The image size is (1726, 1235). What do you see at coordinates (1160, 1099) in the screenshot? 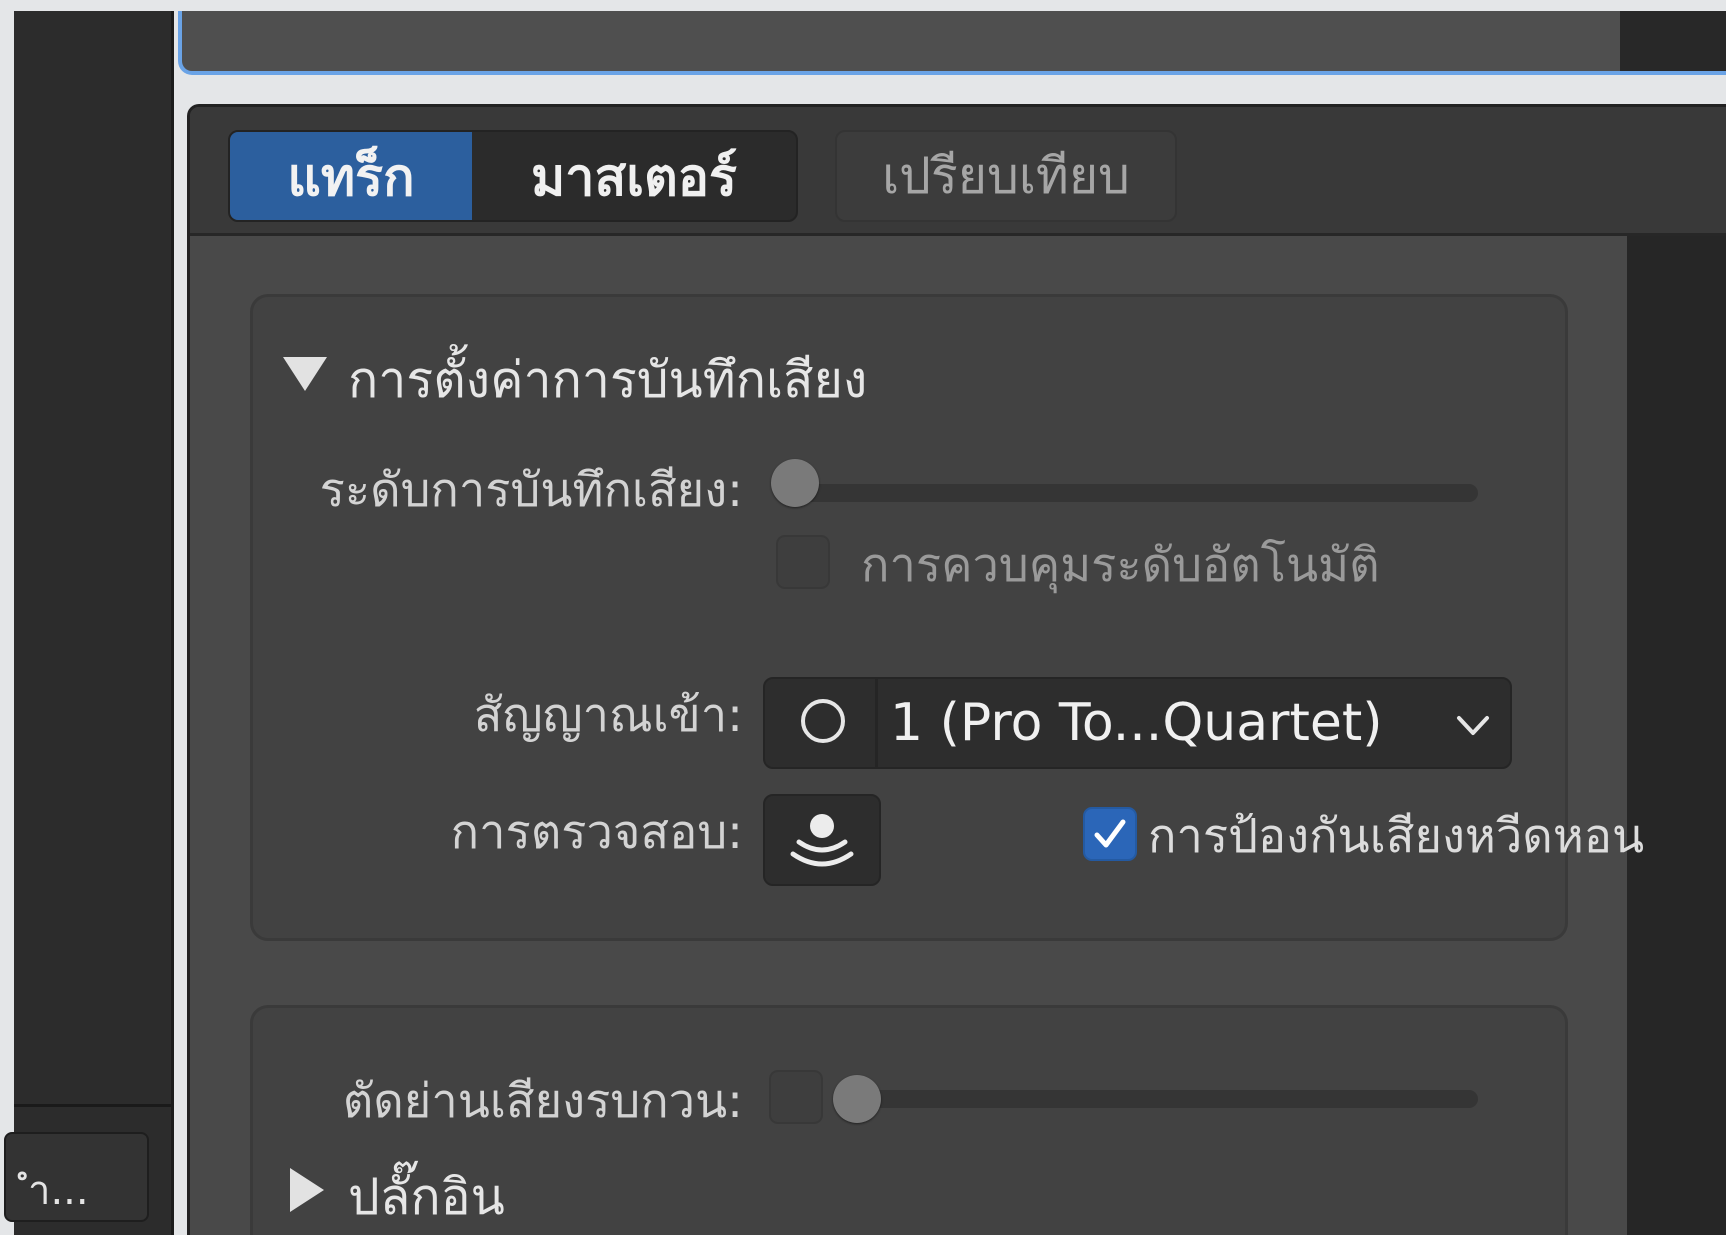
I see `noise-gate-slider-track` at bounding box center [1160, 1099].